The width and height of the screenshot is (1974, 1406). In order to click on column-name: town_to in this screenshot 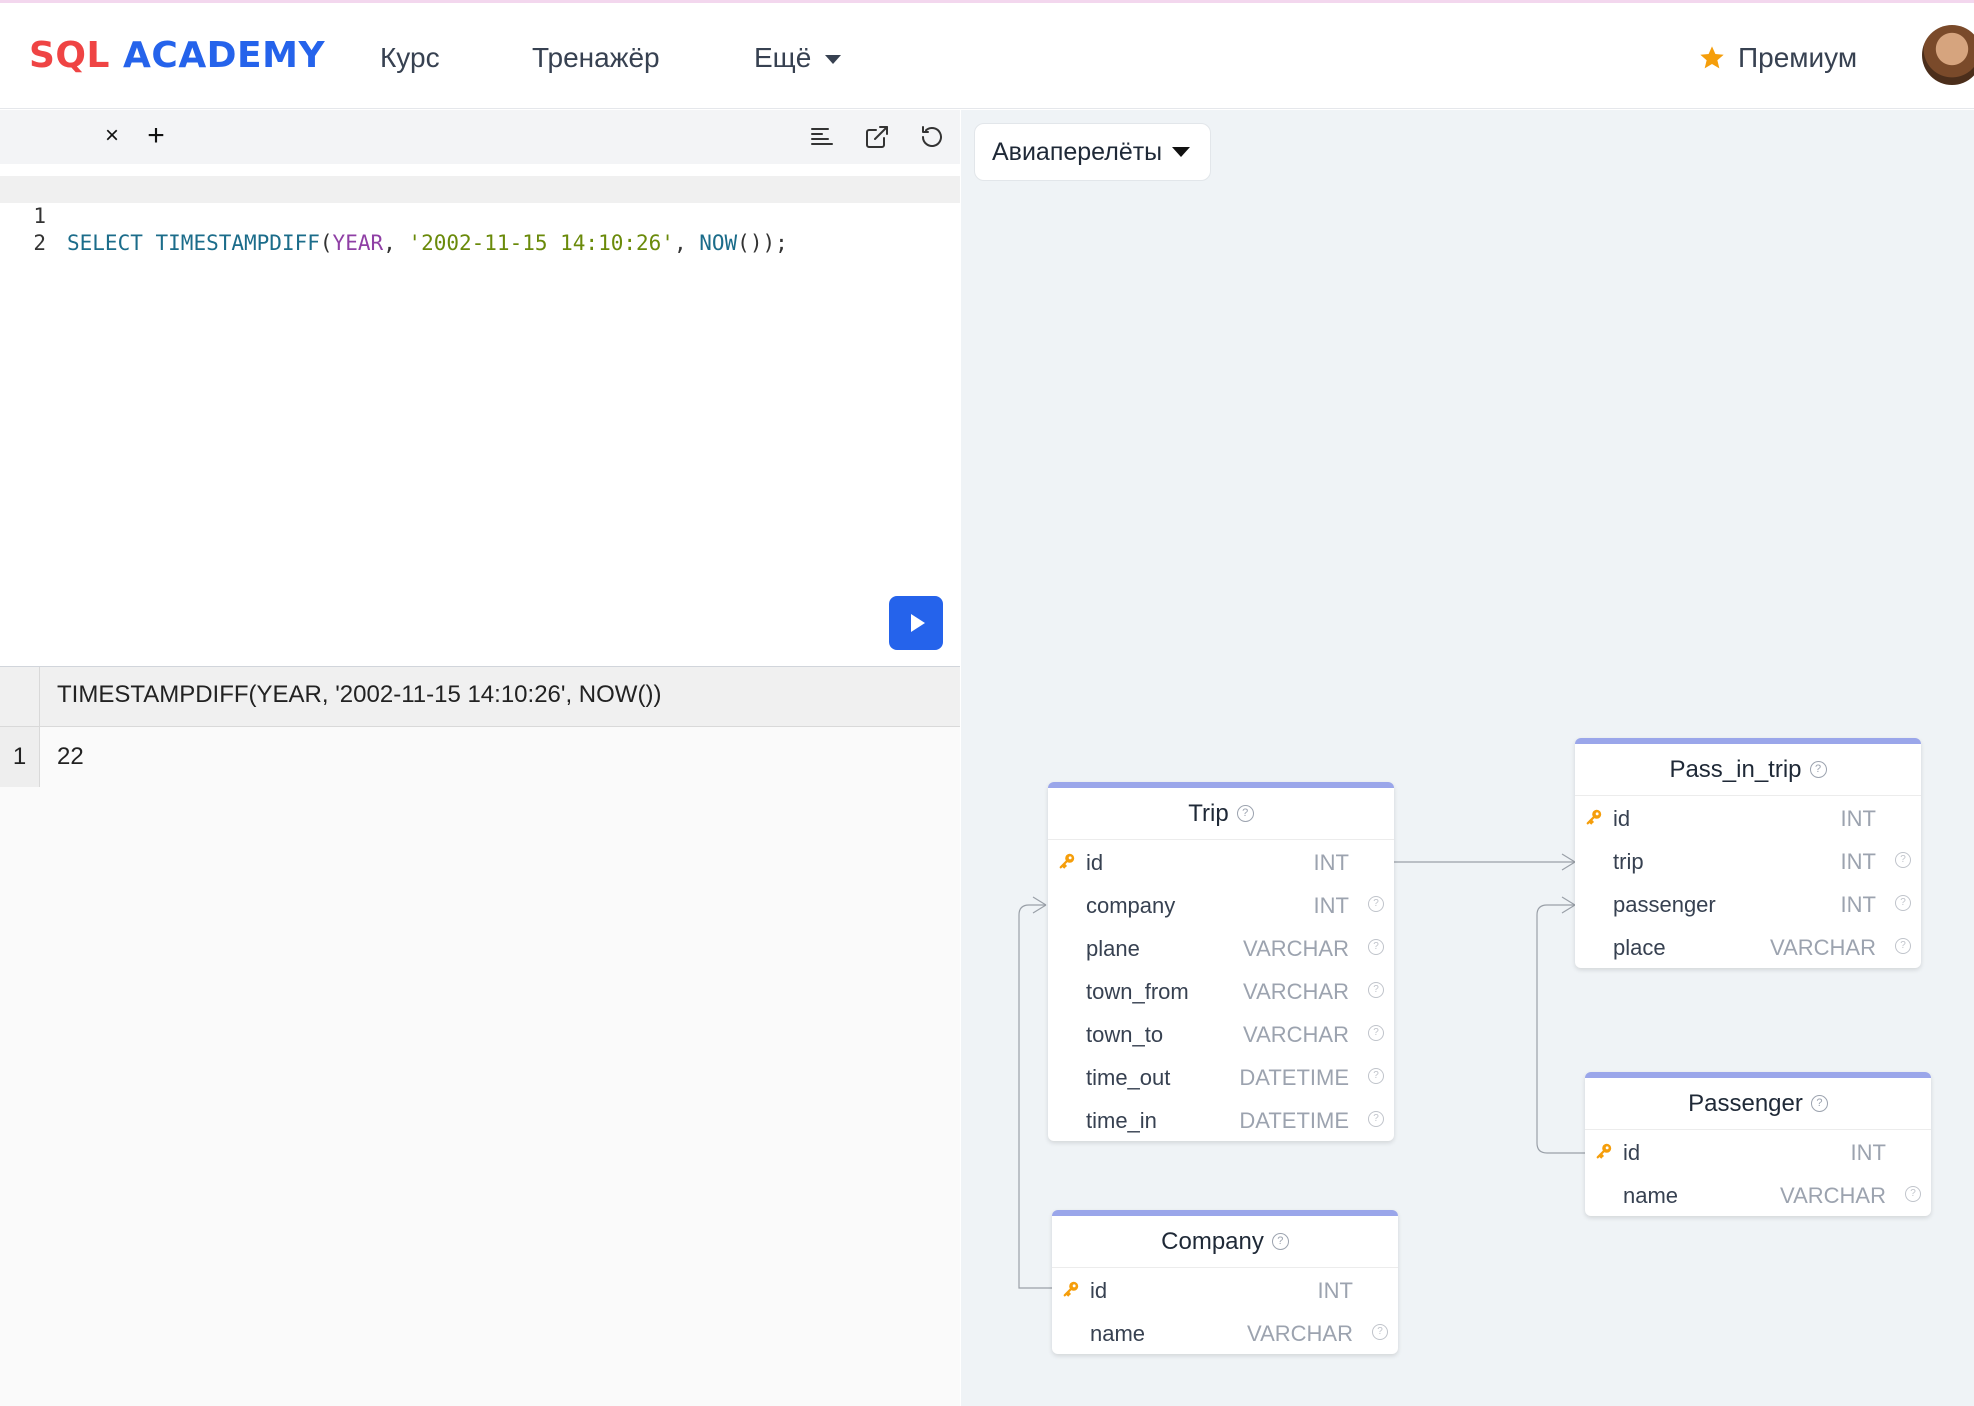, I will do `click(1125, 1034)`.